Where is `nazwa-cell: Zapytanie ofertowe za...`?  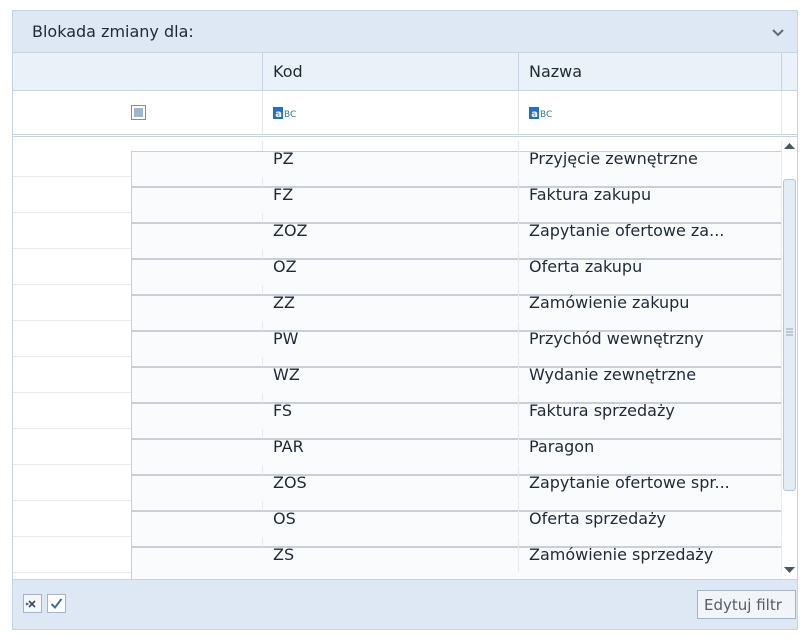
nazwa-cell: Zapytanie ofertowe za... is located at coordinates (650, 230).